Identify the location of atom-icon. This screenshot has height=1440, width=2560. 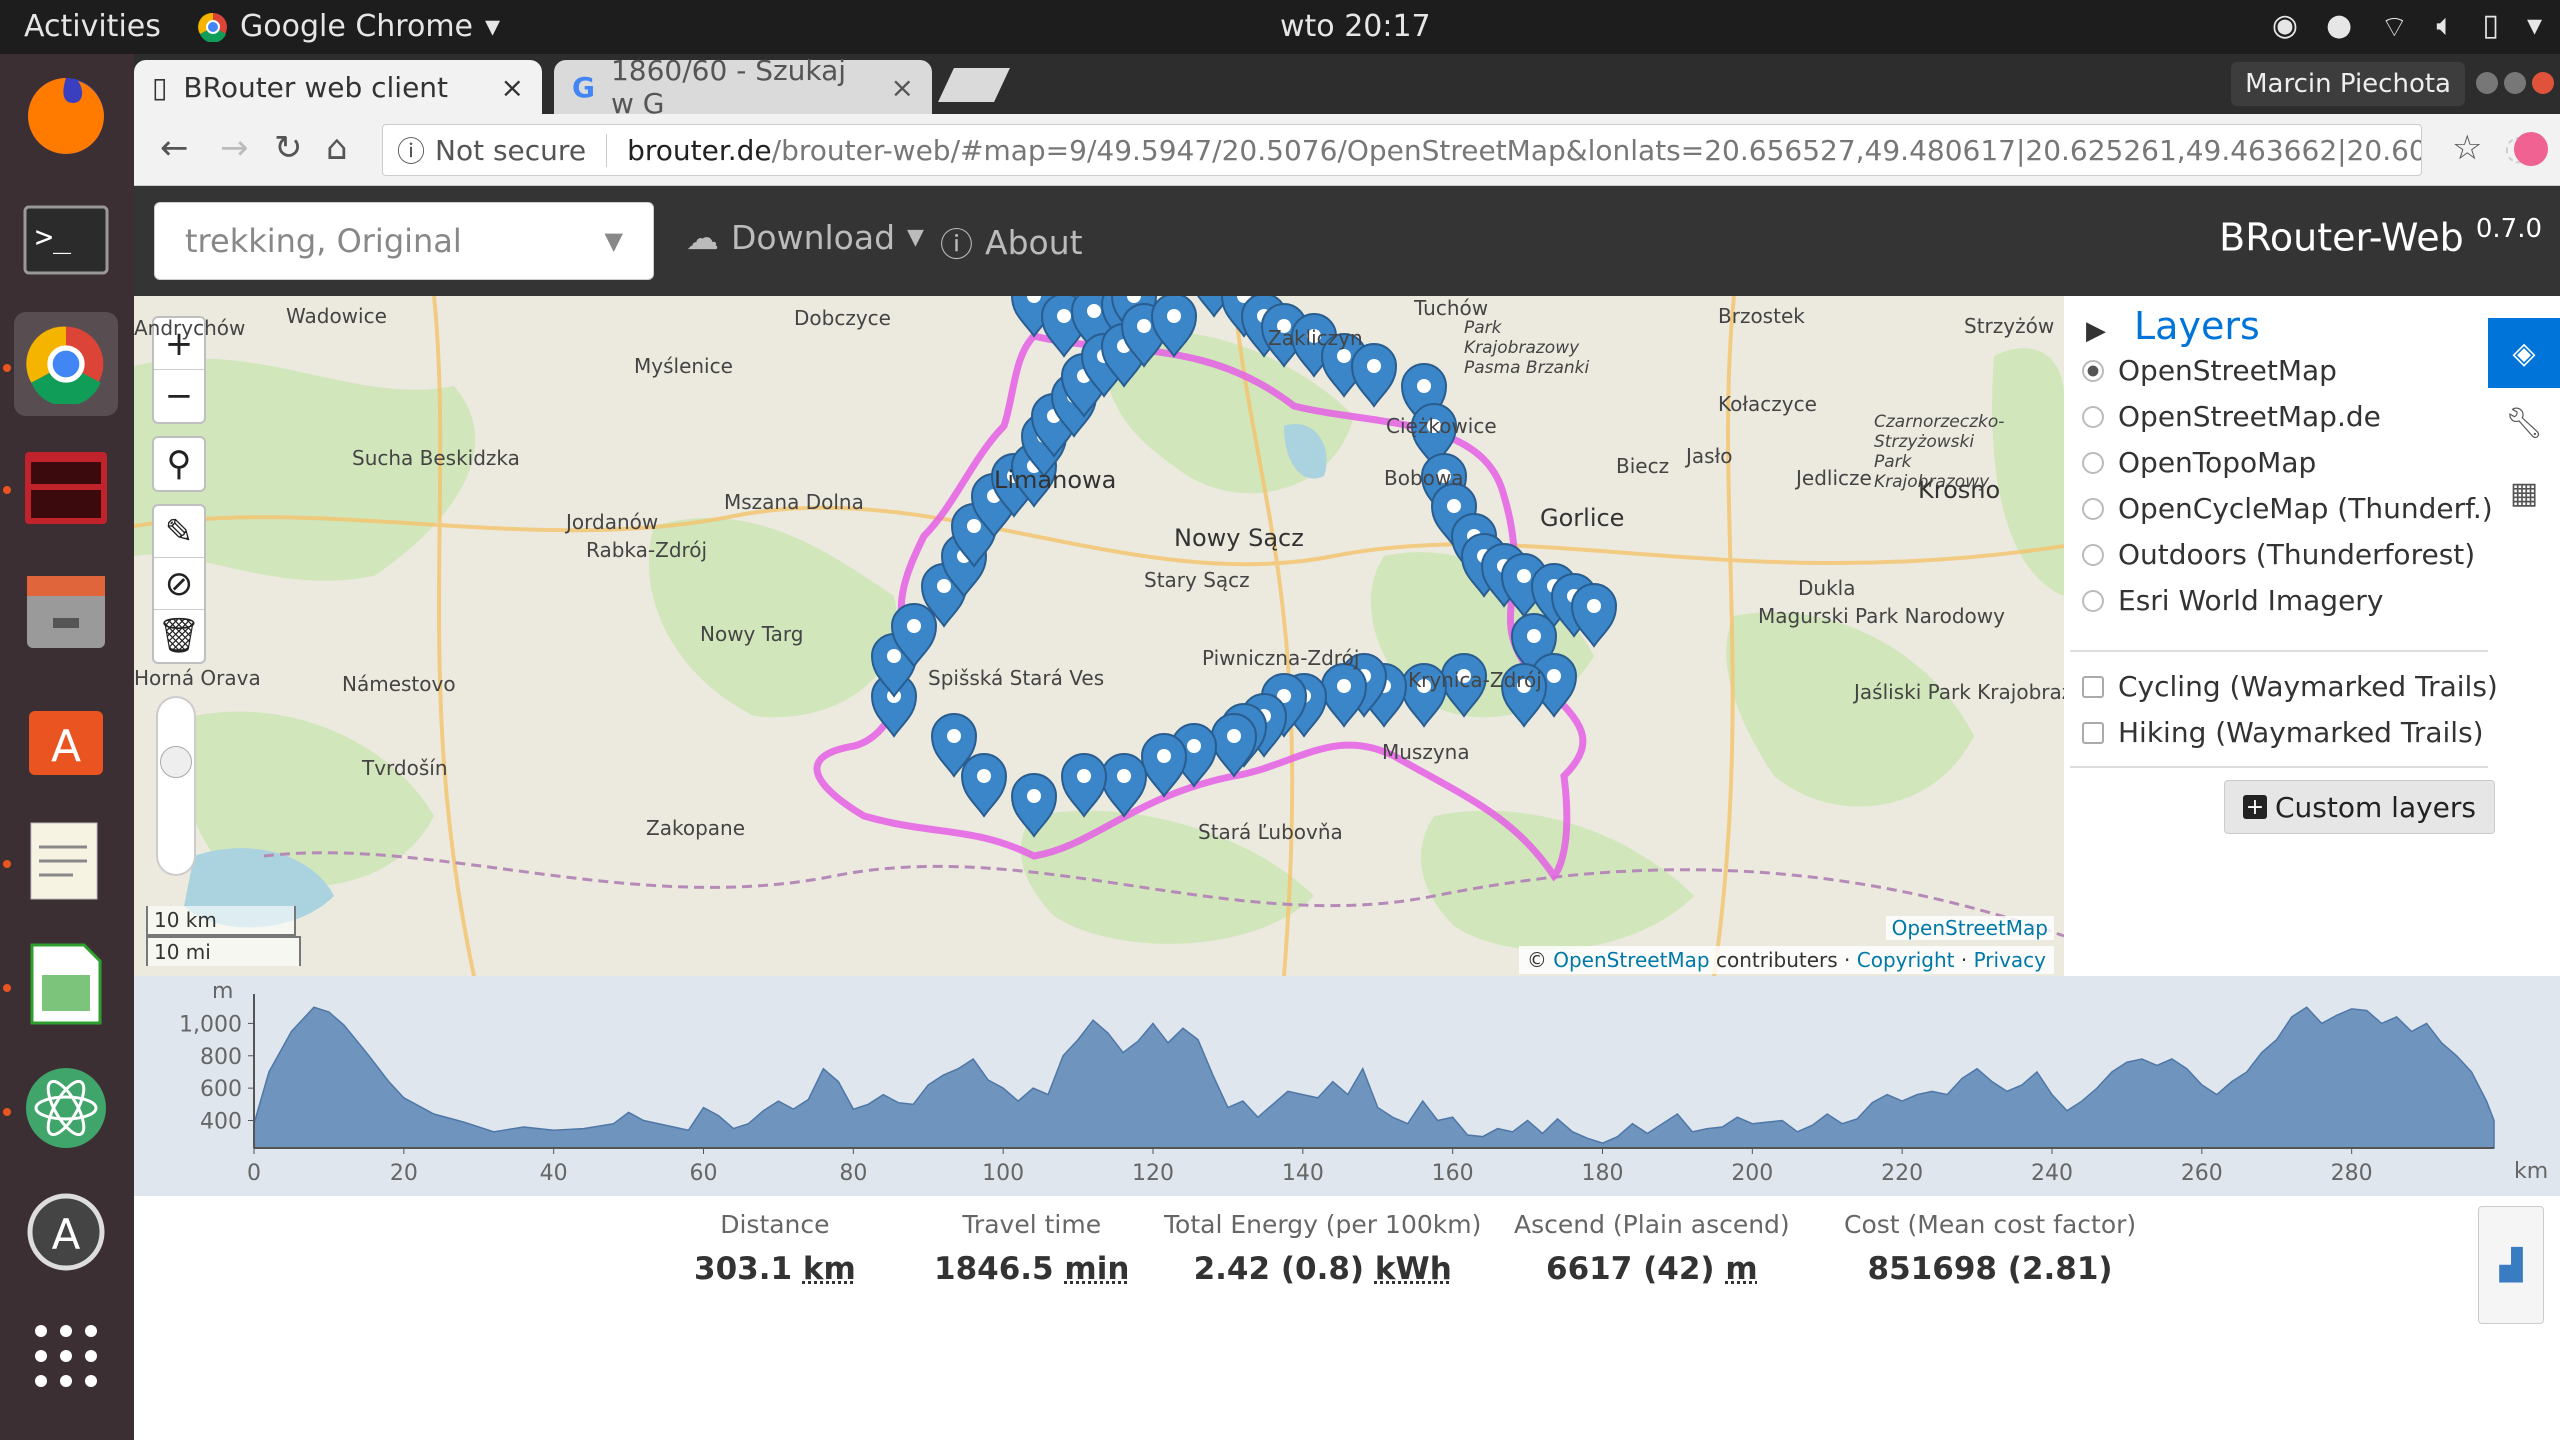
(66, 1108).